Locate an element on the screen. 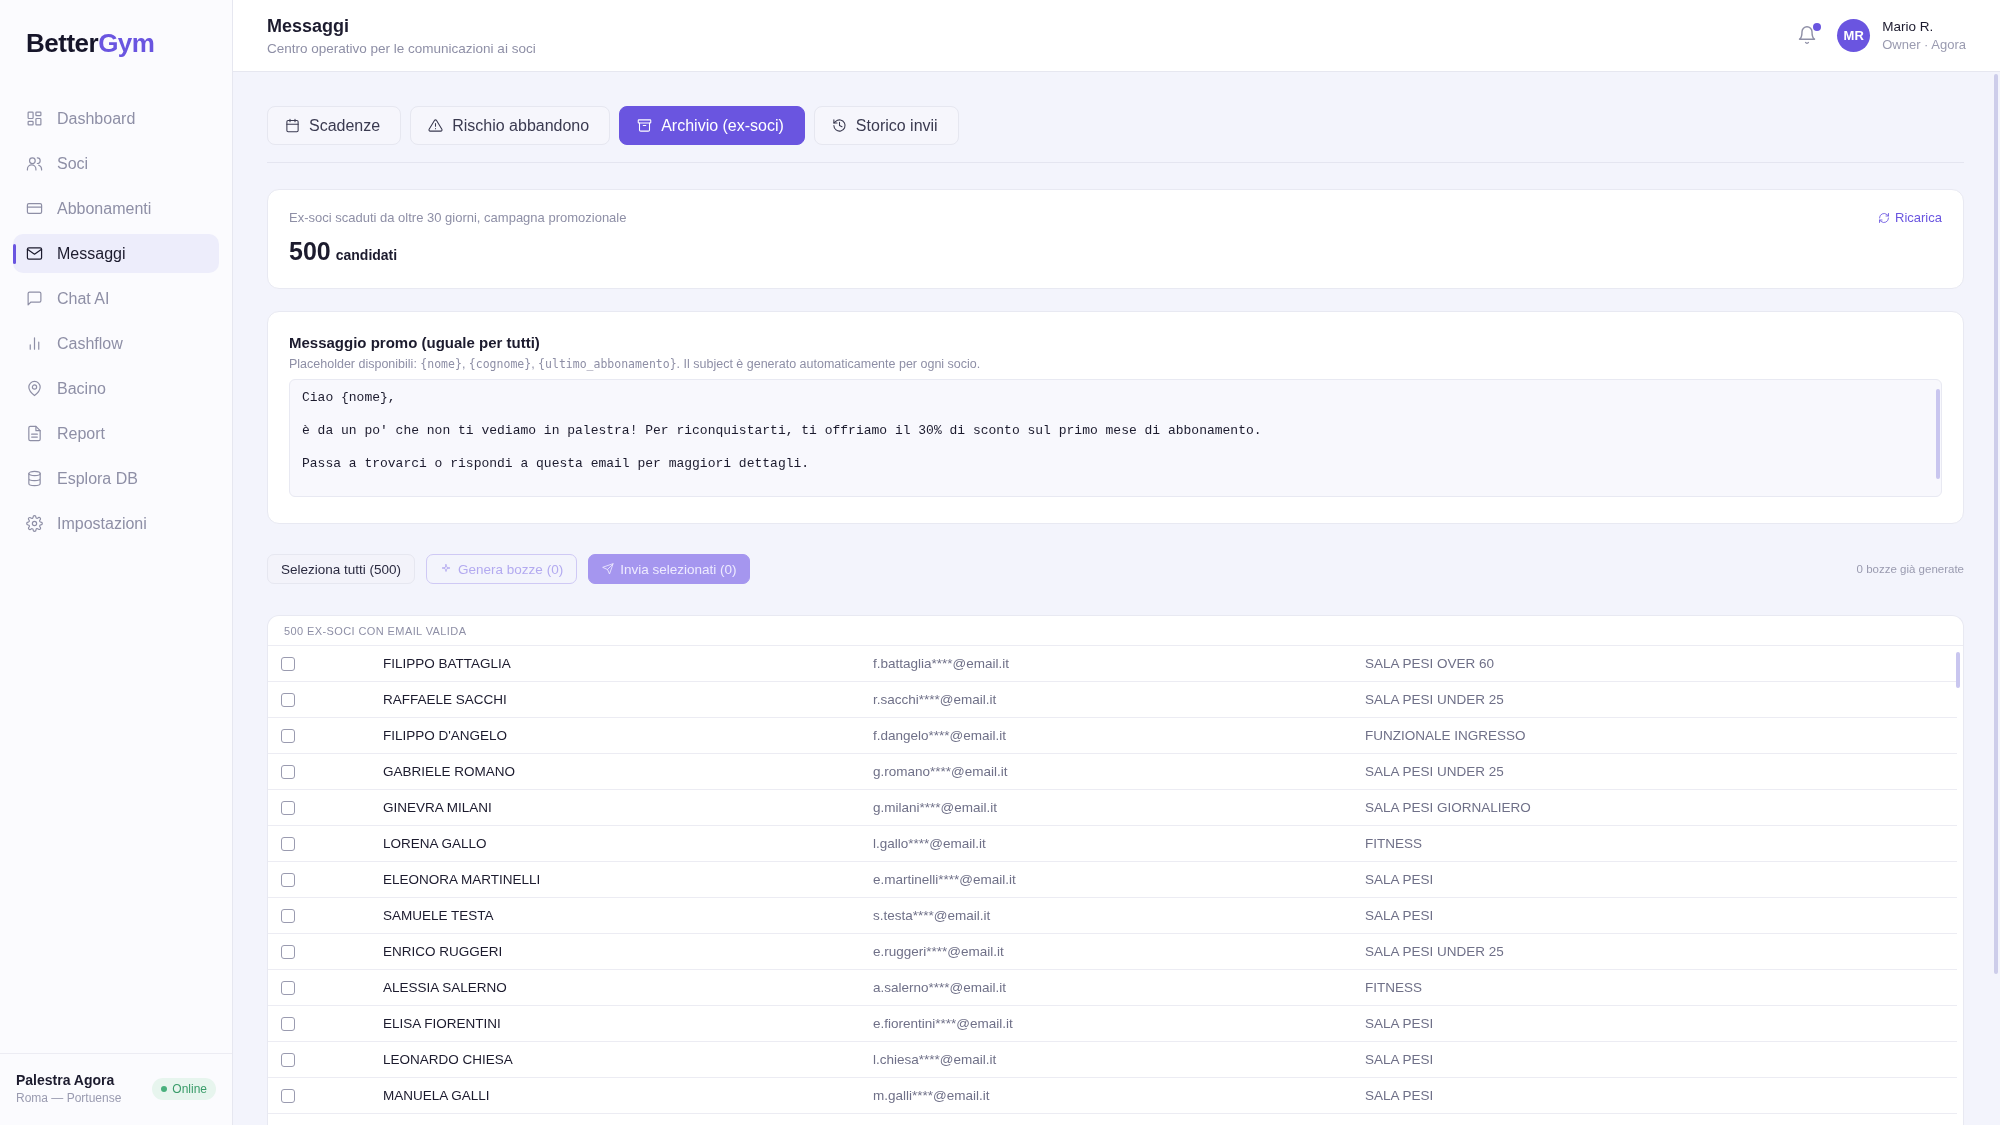 Image resolution: width=2000 pixels, height=1125 pixels. table-cell-text: r.sacchi****@email.it is located at coordinates (935, 699).